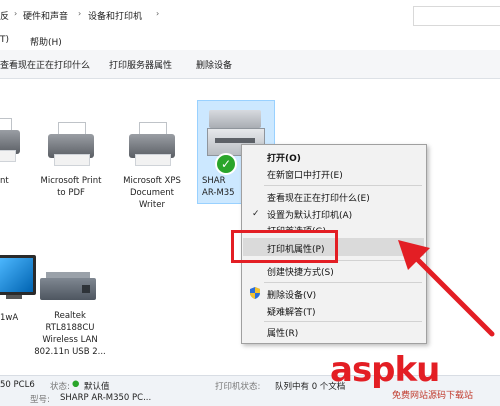  Describe the element at coordinates (343, 185) in the screenshot. I see `menu-separator` at that location.